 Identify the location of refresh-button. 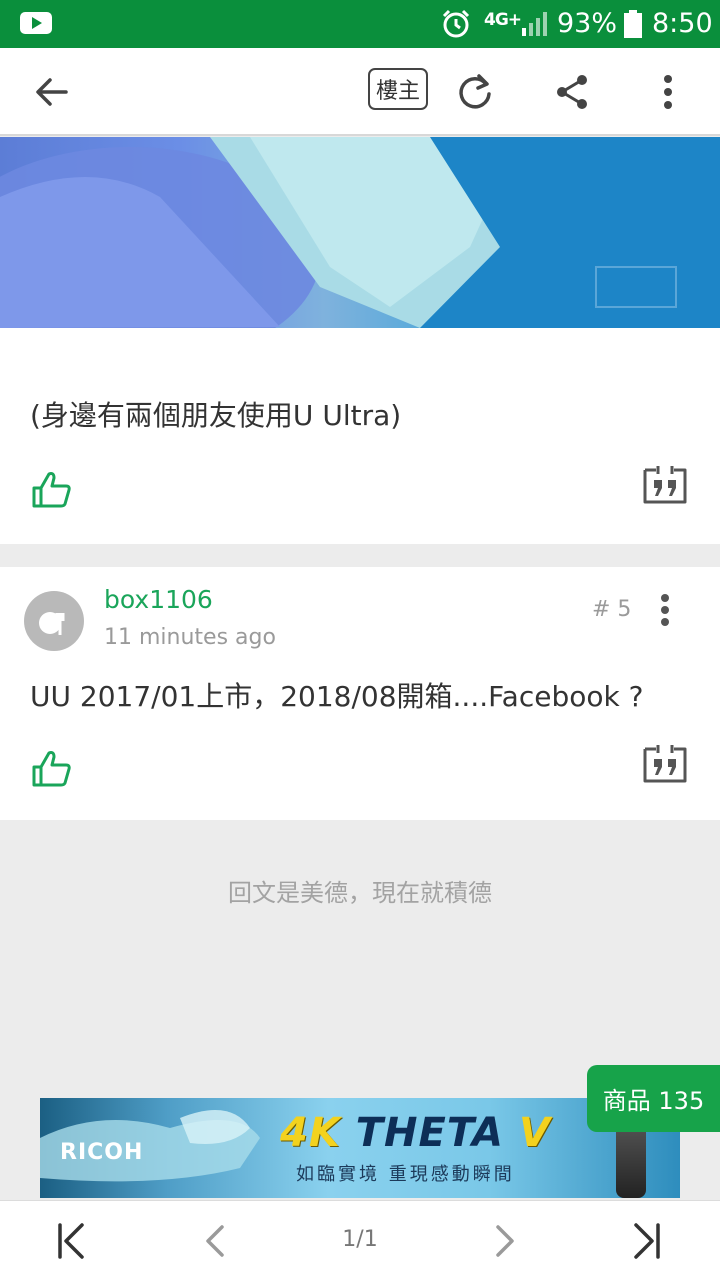
(475, 92).